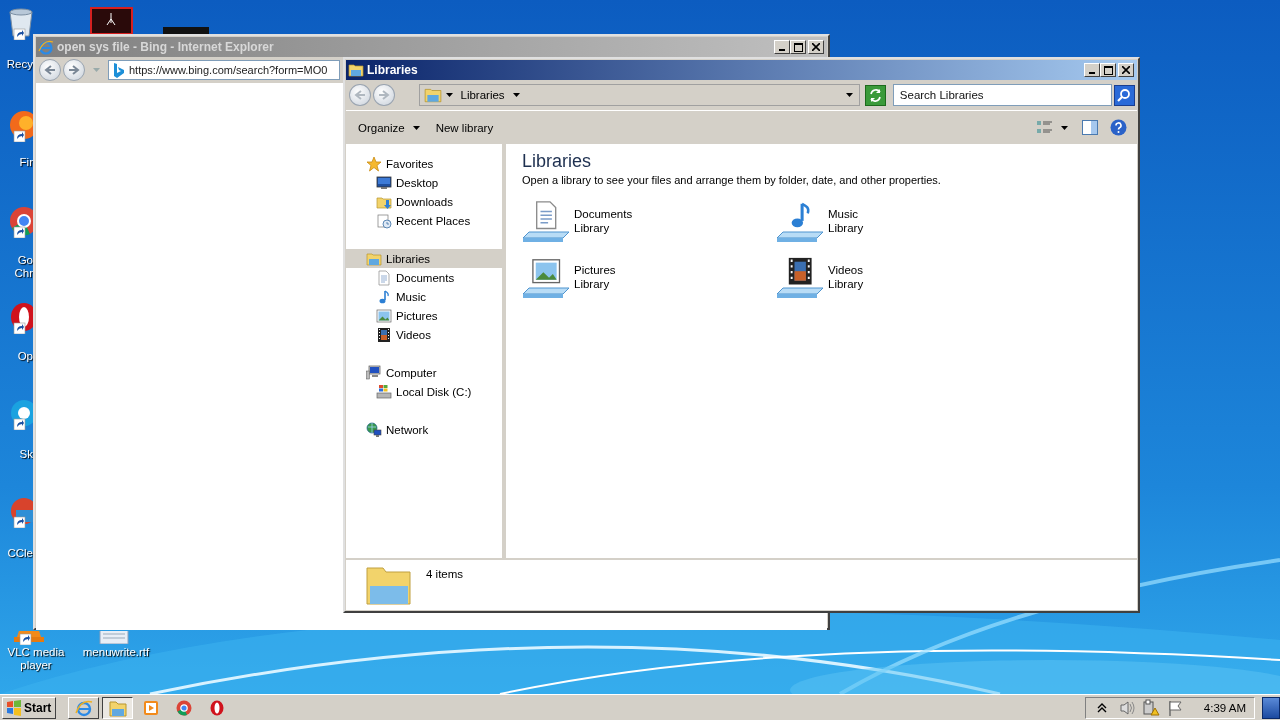 Image resolution: width=1280 pixels, height=720 pixels. I want to click on back-button, so click(50, 70).